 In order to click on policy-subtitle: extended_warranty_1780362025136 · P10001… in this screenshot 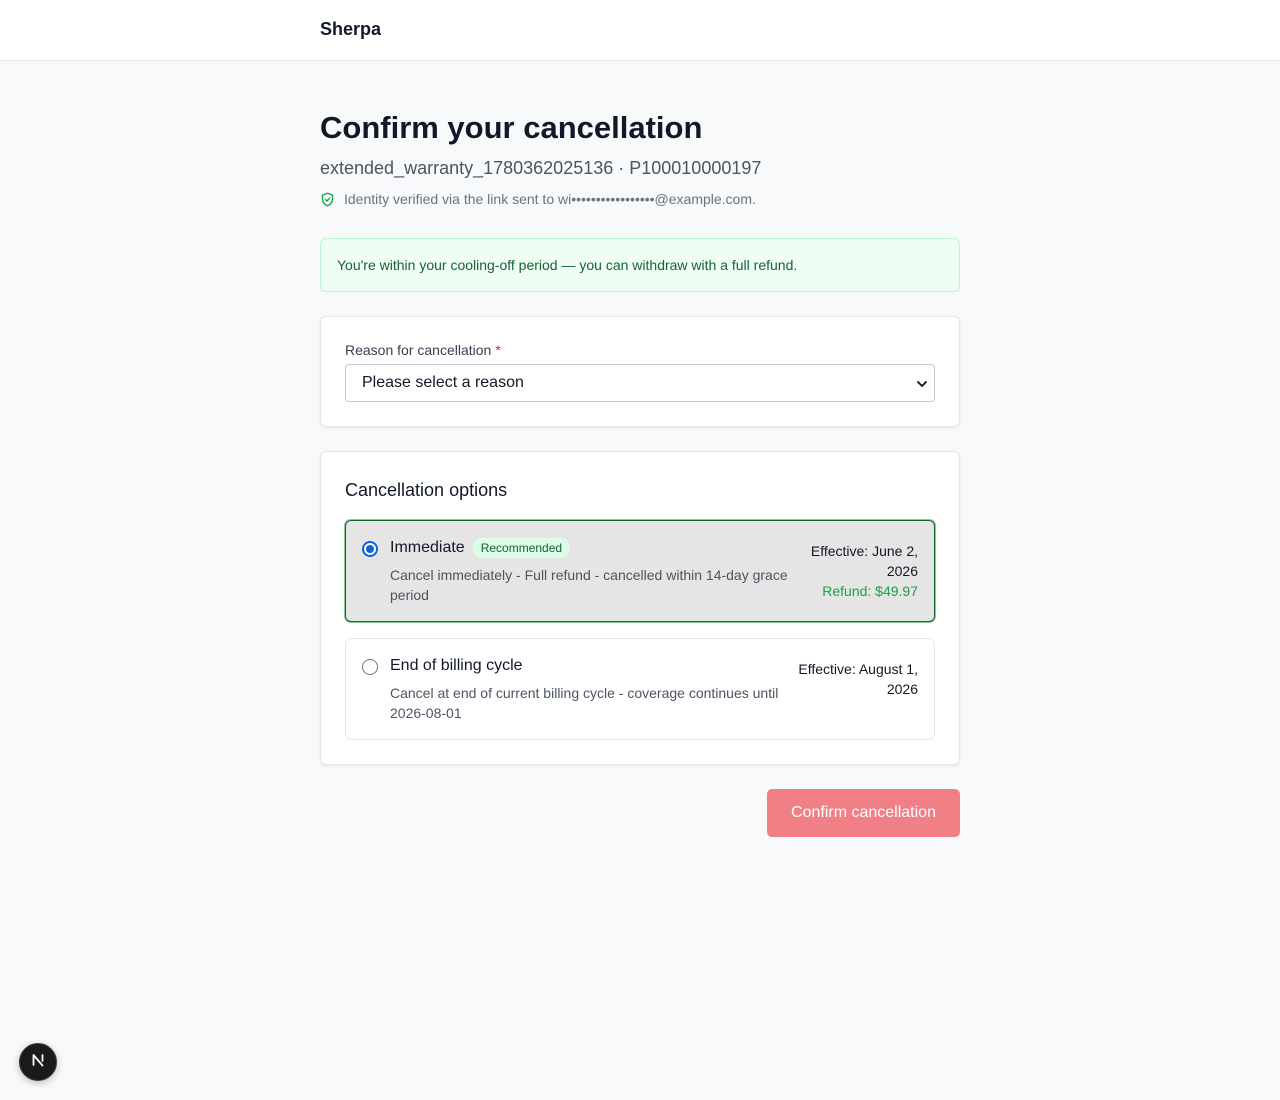, I will do `click(541, 168)`.